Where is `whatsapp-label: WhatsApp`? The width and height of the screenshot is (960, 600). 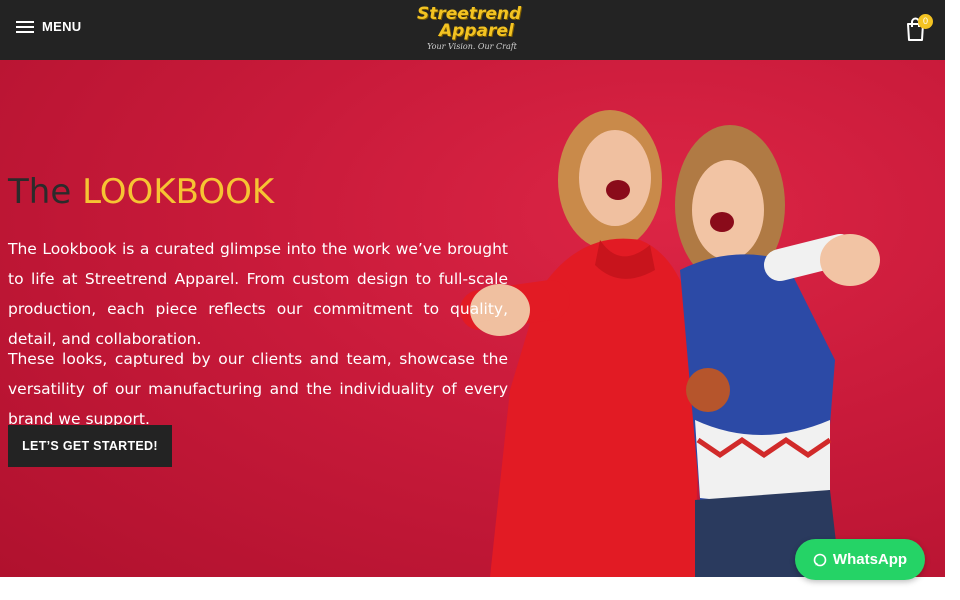 whatsapp-label: WhatsApp is located at coordinates (870, 559).